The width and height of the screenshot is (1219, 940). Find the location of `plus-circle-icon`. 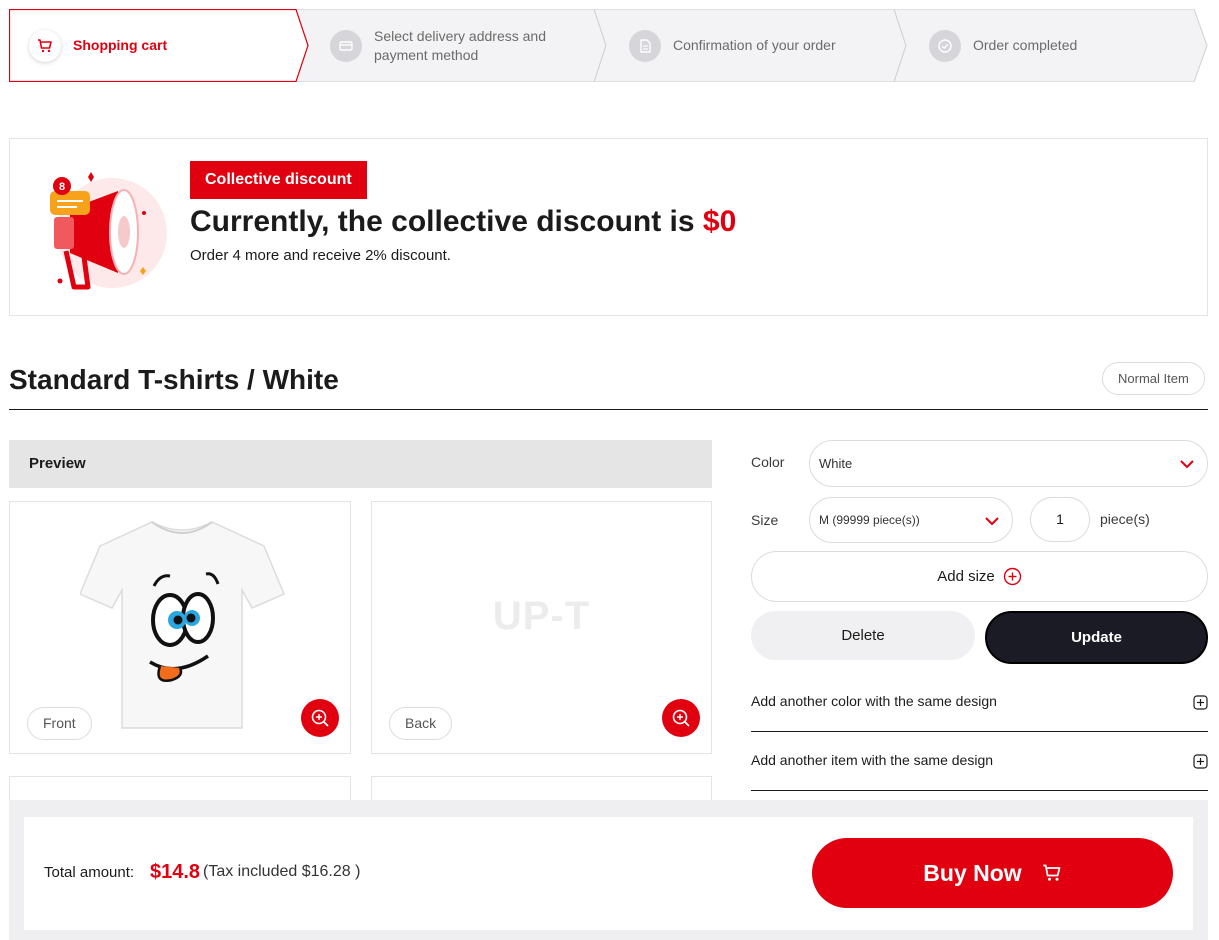

plus-circle-icon is located at coordinates (1012, 576).